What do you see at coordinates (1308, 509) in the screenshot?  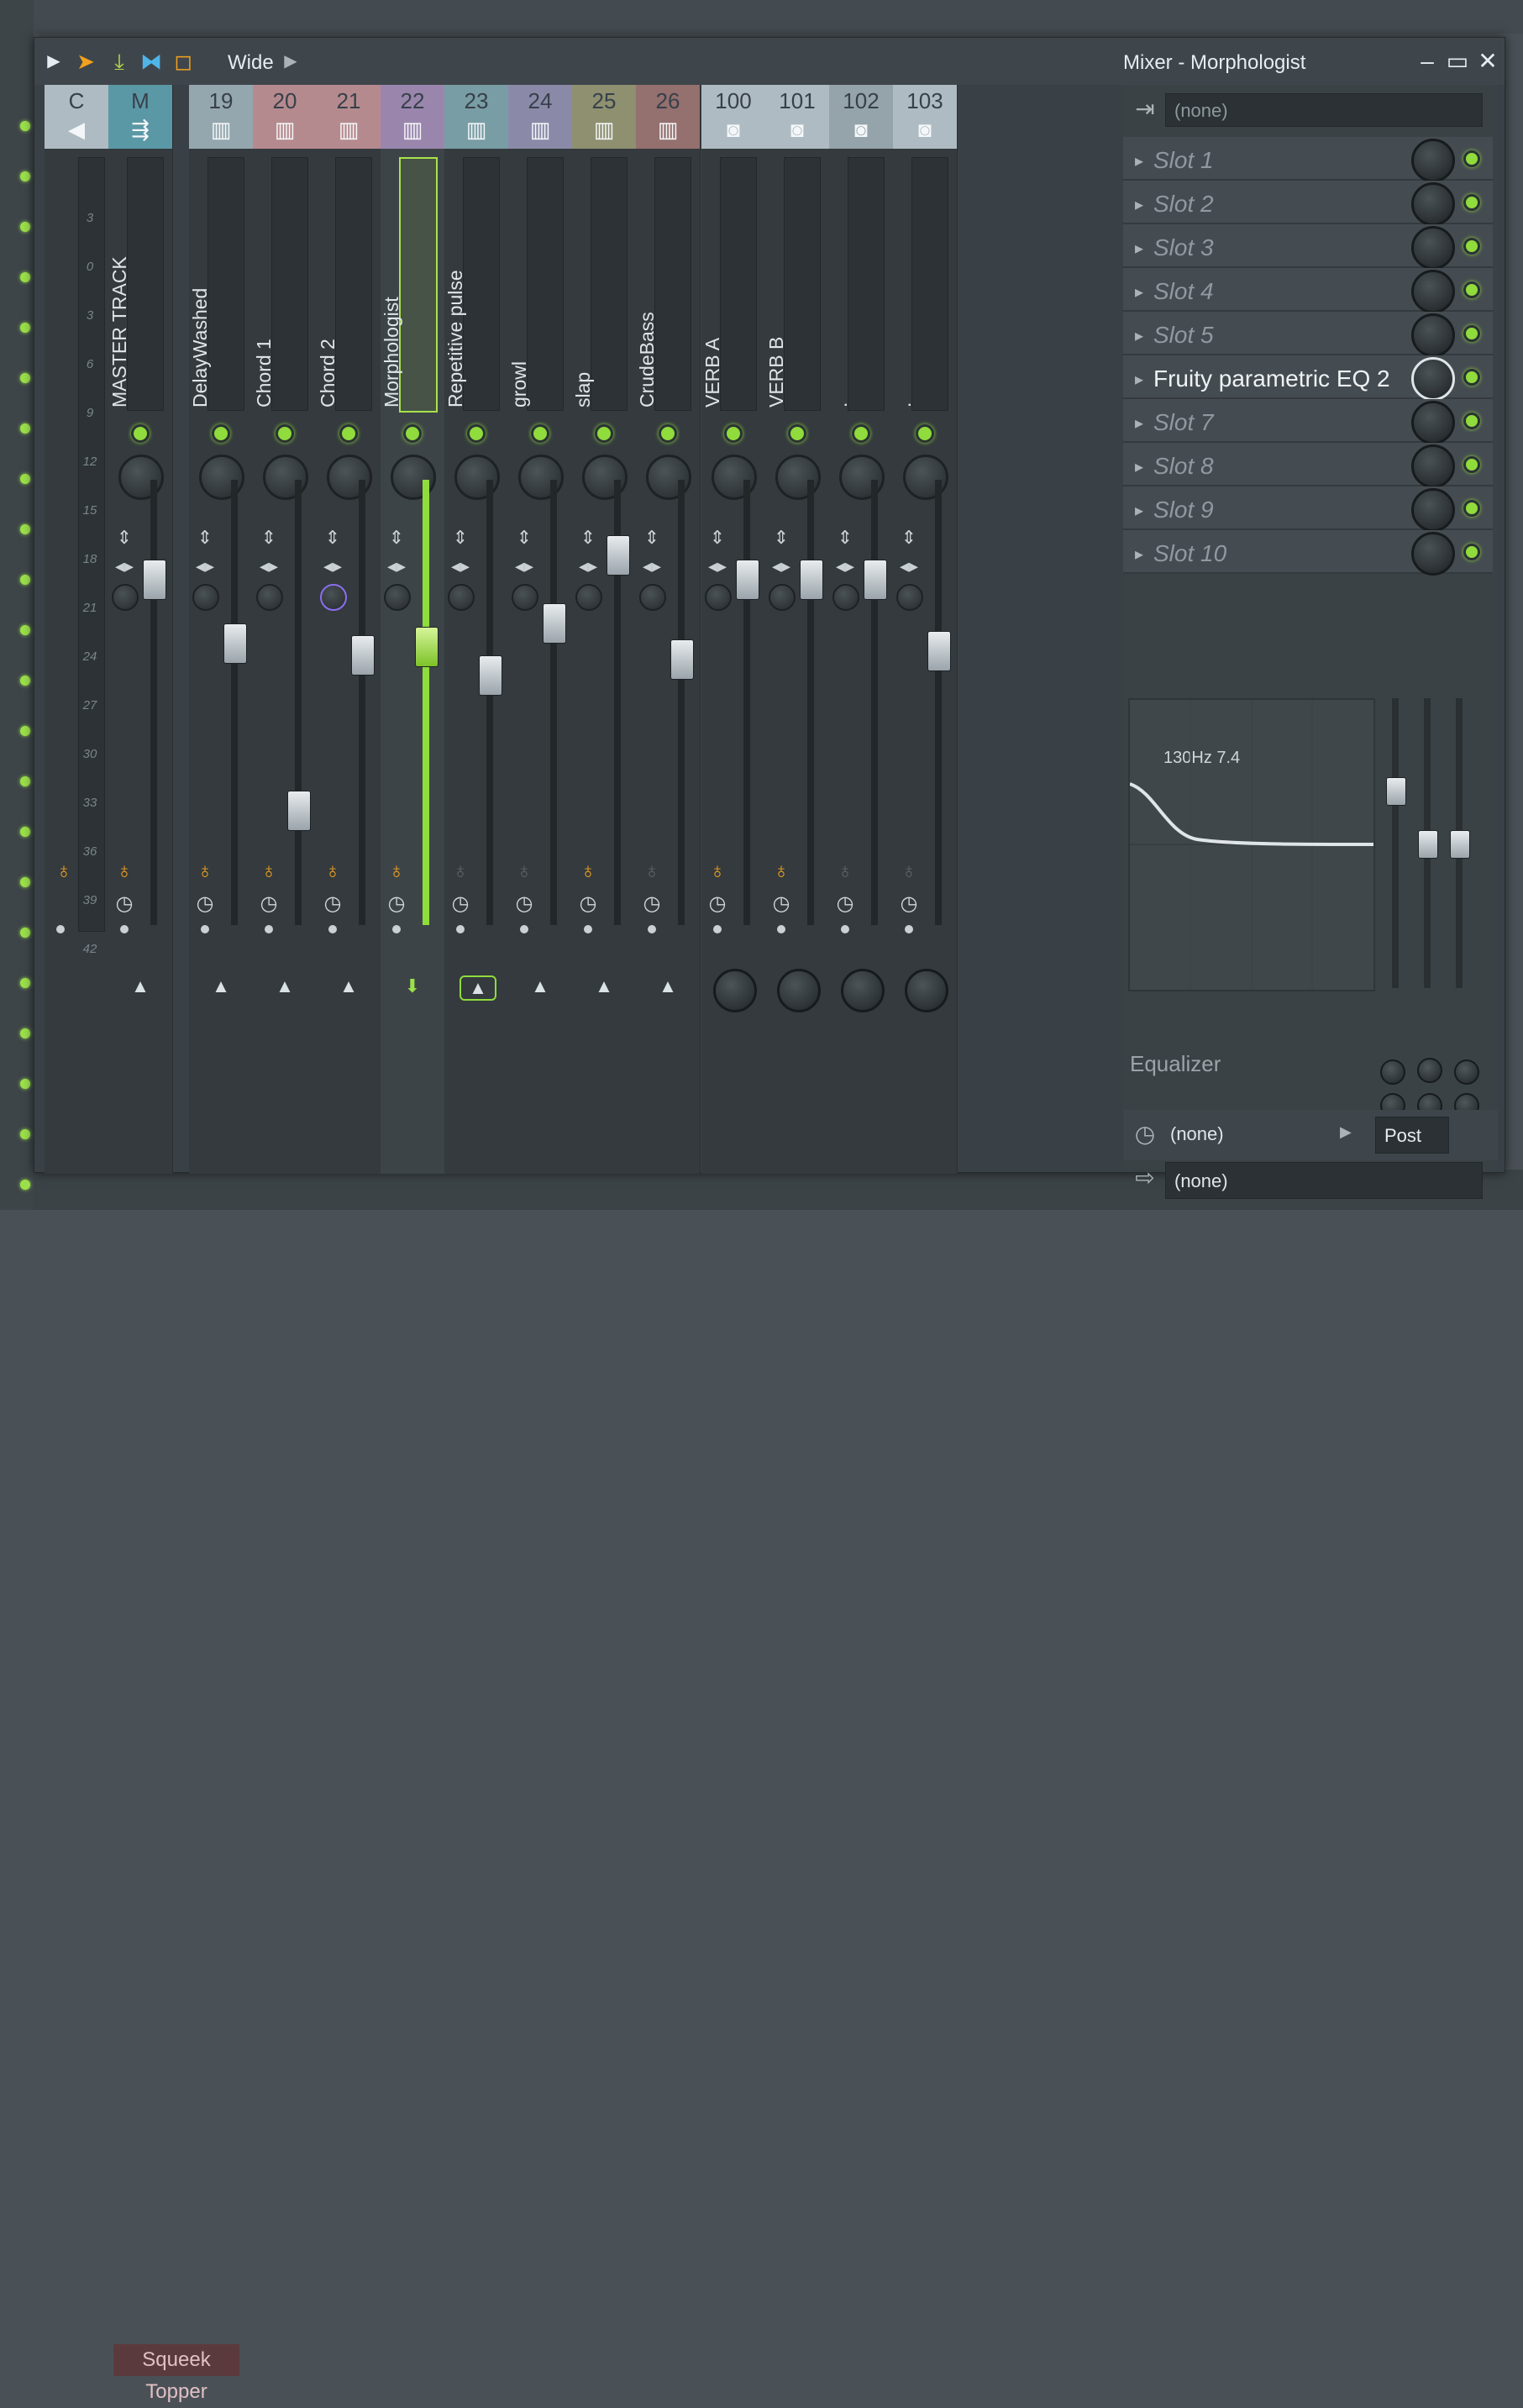 I see `effect-slot: ▸ Slot 9` at bounding box center [1308, 509].